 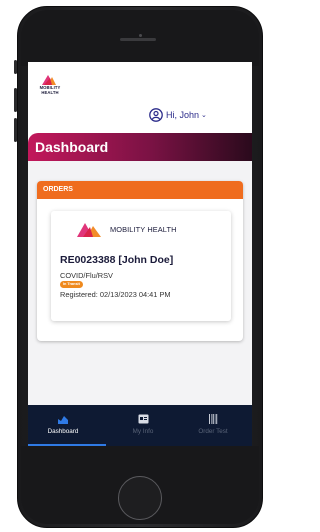 What do you see at coordinates (63, 431) in the screenshot?
I see `nav-label-dashboard: Dashboard` at bounding box center [63, 431].